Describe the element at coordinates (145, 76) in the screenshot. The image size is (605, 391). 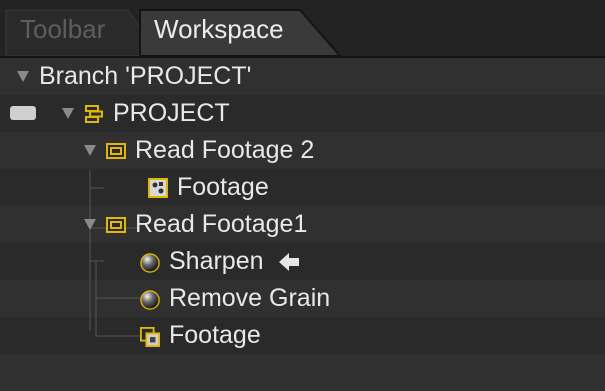
I see `branch-label: Branch 'PROJECT'` at that location.